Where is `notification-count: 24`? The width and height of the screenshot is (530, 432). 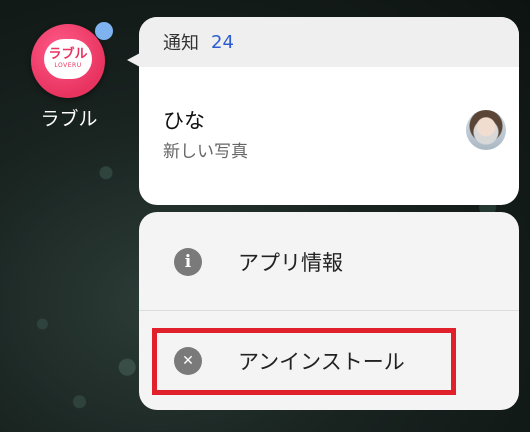
notification-count: 24 is located at coordinates (222, 42).